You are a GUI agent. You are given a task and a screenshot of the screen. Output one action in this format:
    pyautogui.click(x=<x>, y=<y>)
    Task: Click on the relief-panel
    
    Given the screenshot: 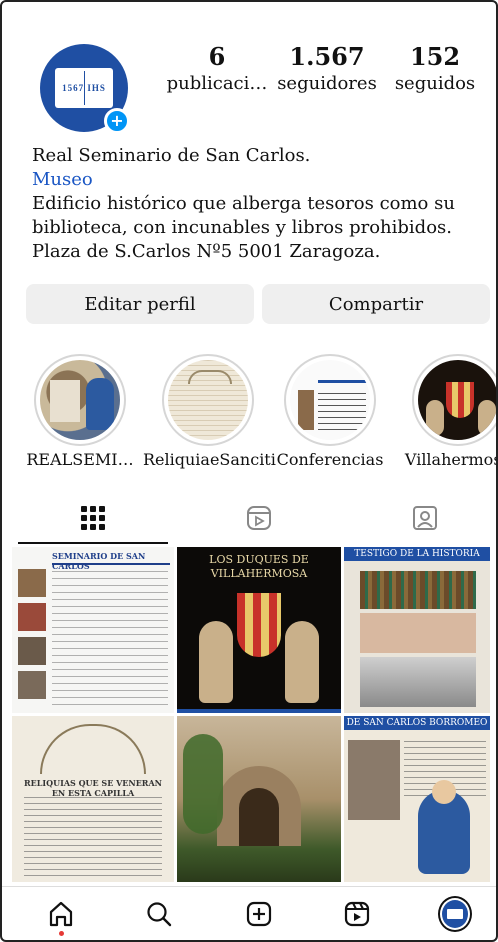 What is the action you would take?
    pyautogui.click(x=418, y=633)
    